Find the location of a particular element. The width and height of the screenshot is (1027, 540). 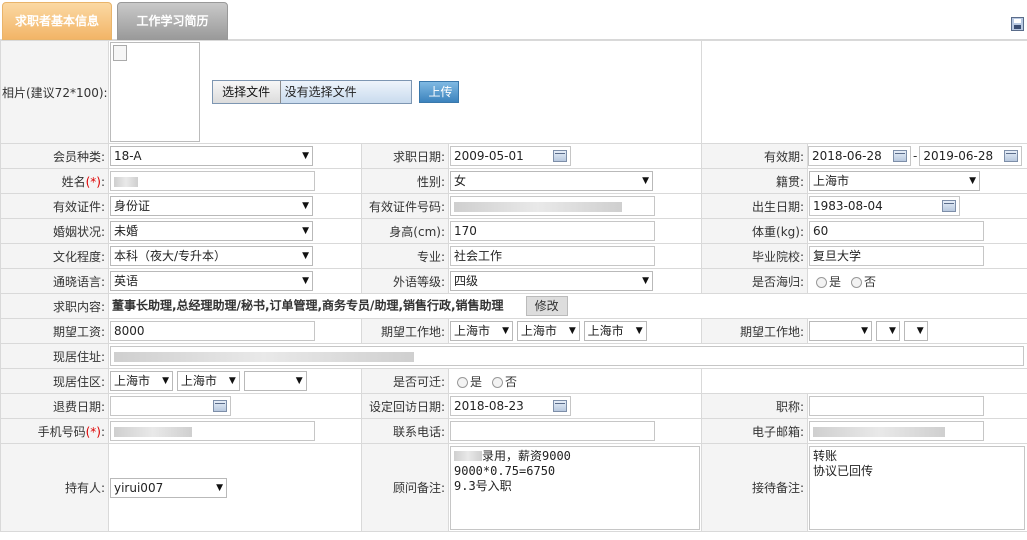

address-input is located at coordinates (567, 356).